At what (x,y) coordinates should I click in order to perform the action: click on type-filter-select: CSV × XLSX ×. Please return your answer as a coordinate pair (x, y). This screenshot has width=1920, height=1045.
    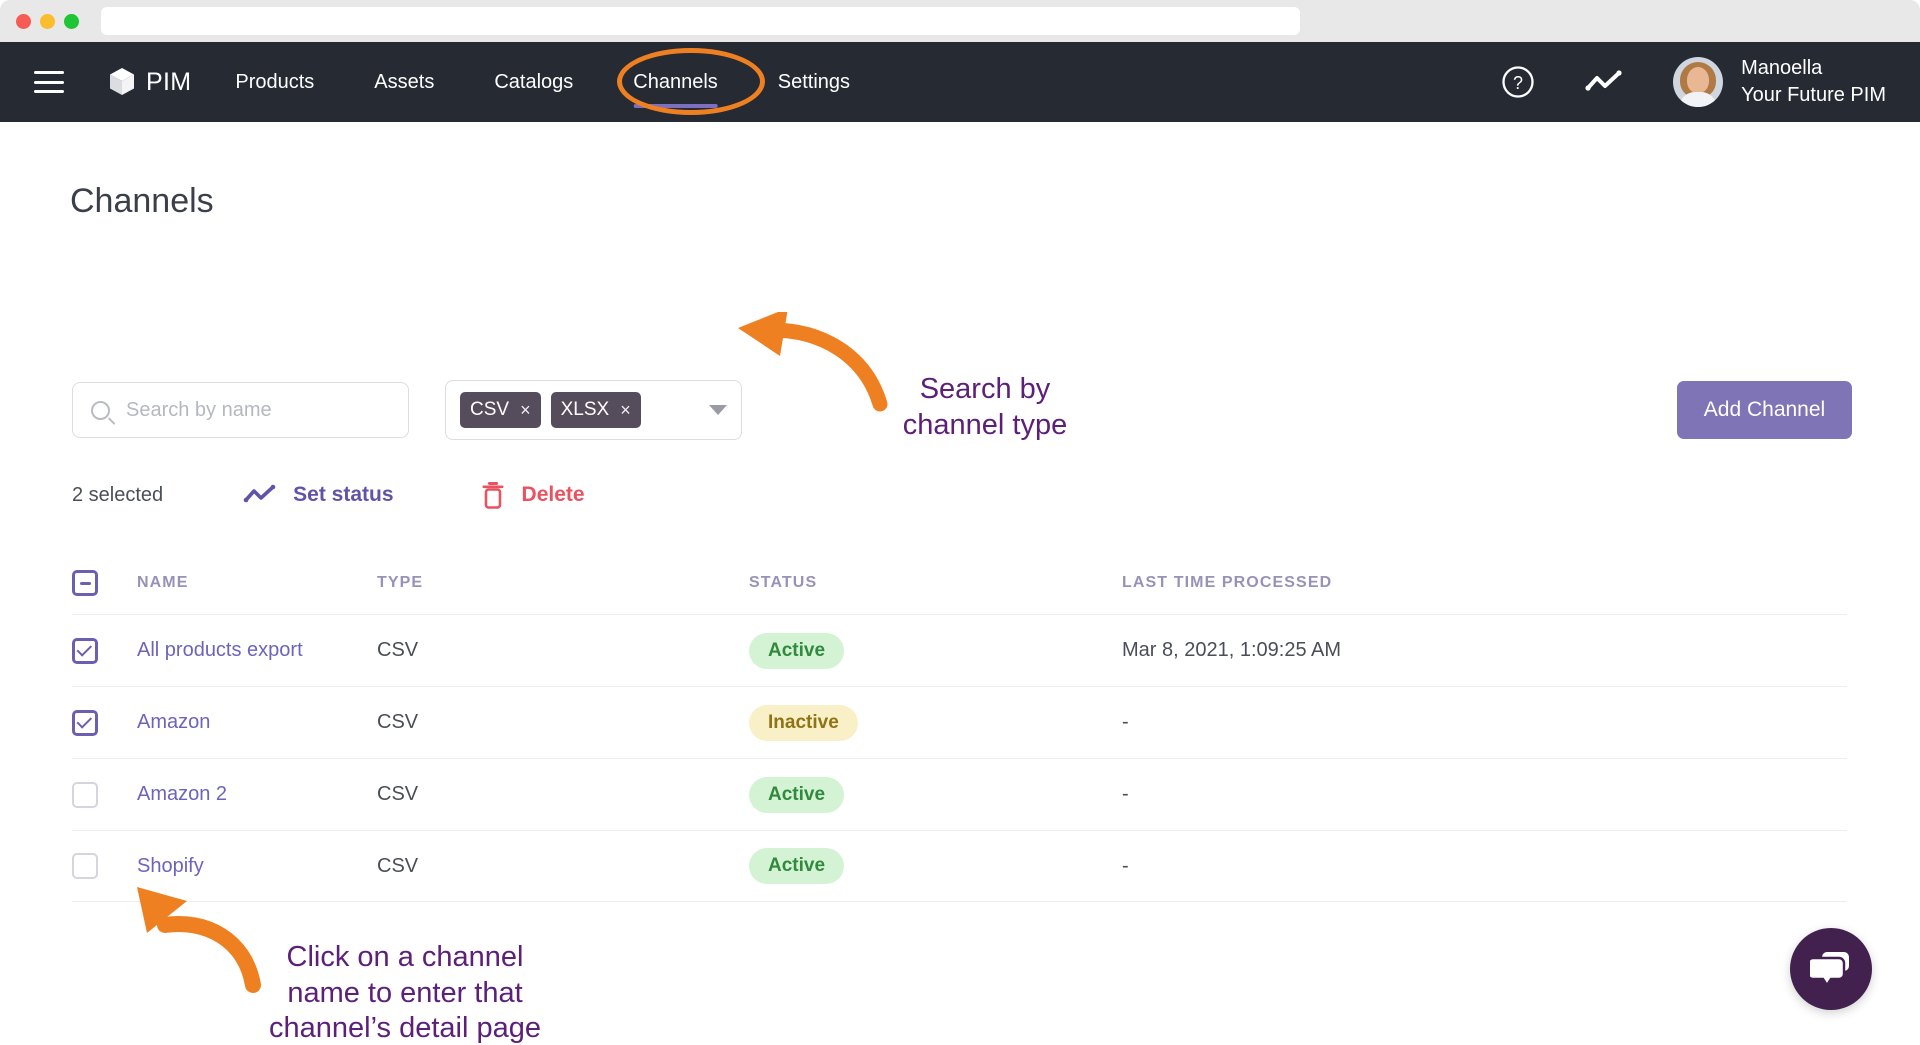
    Looking at the image, I should click on (593, 410).